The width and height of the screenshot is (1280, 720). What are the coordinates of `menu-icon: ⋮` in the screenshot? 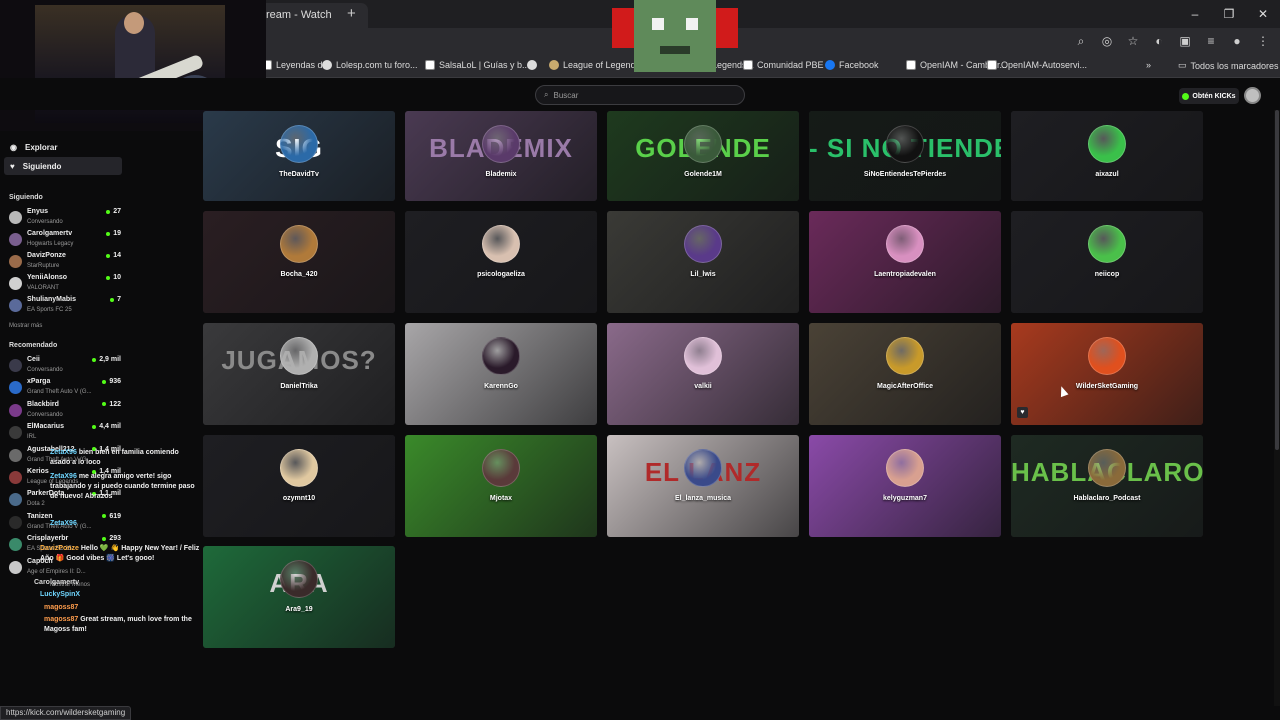 It's located at (1263, 41).